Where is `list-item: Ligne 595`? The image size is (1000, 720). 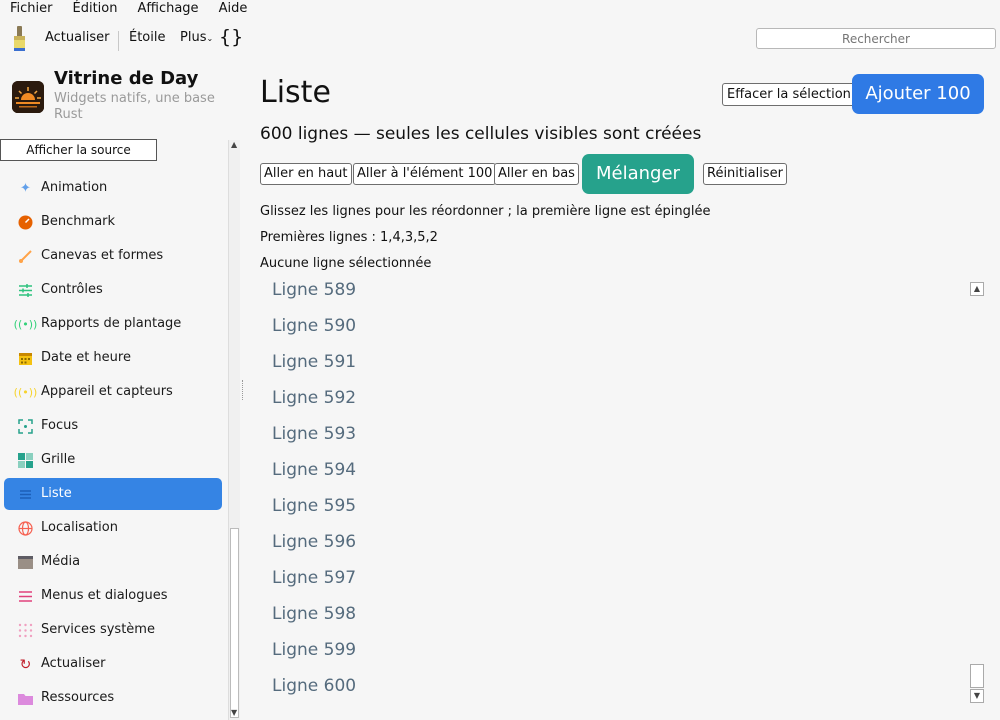
list-item: Ligne 595 is located at coordinates (314, 506).